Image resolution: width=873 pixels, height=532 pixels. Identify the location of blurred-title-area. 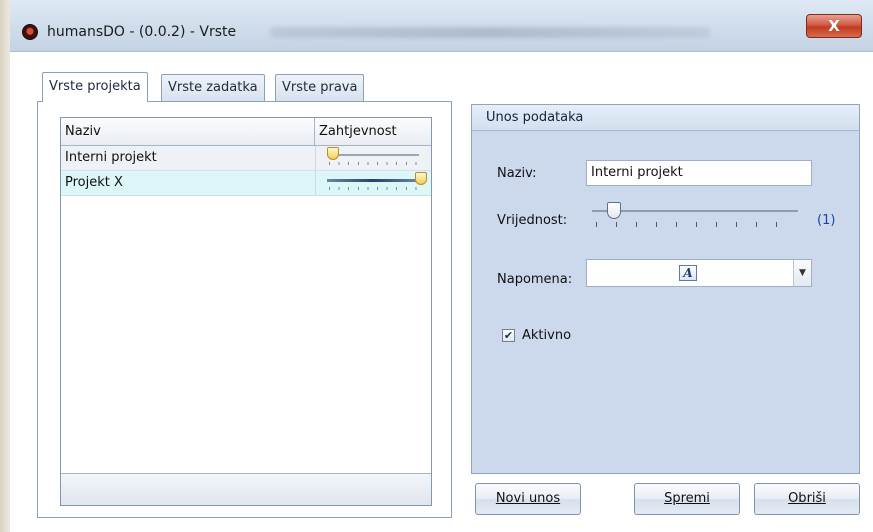
(490, 32).